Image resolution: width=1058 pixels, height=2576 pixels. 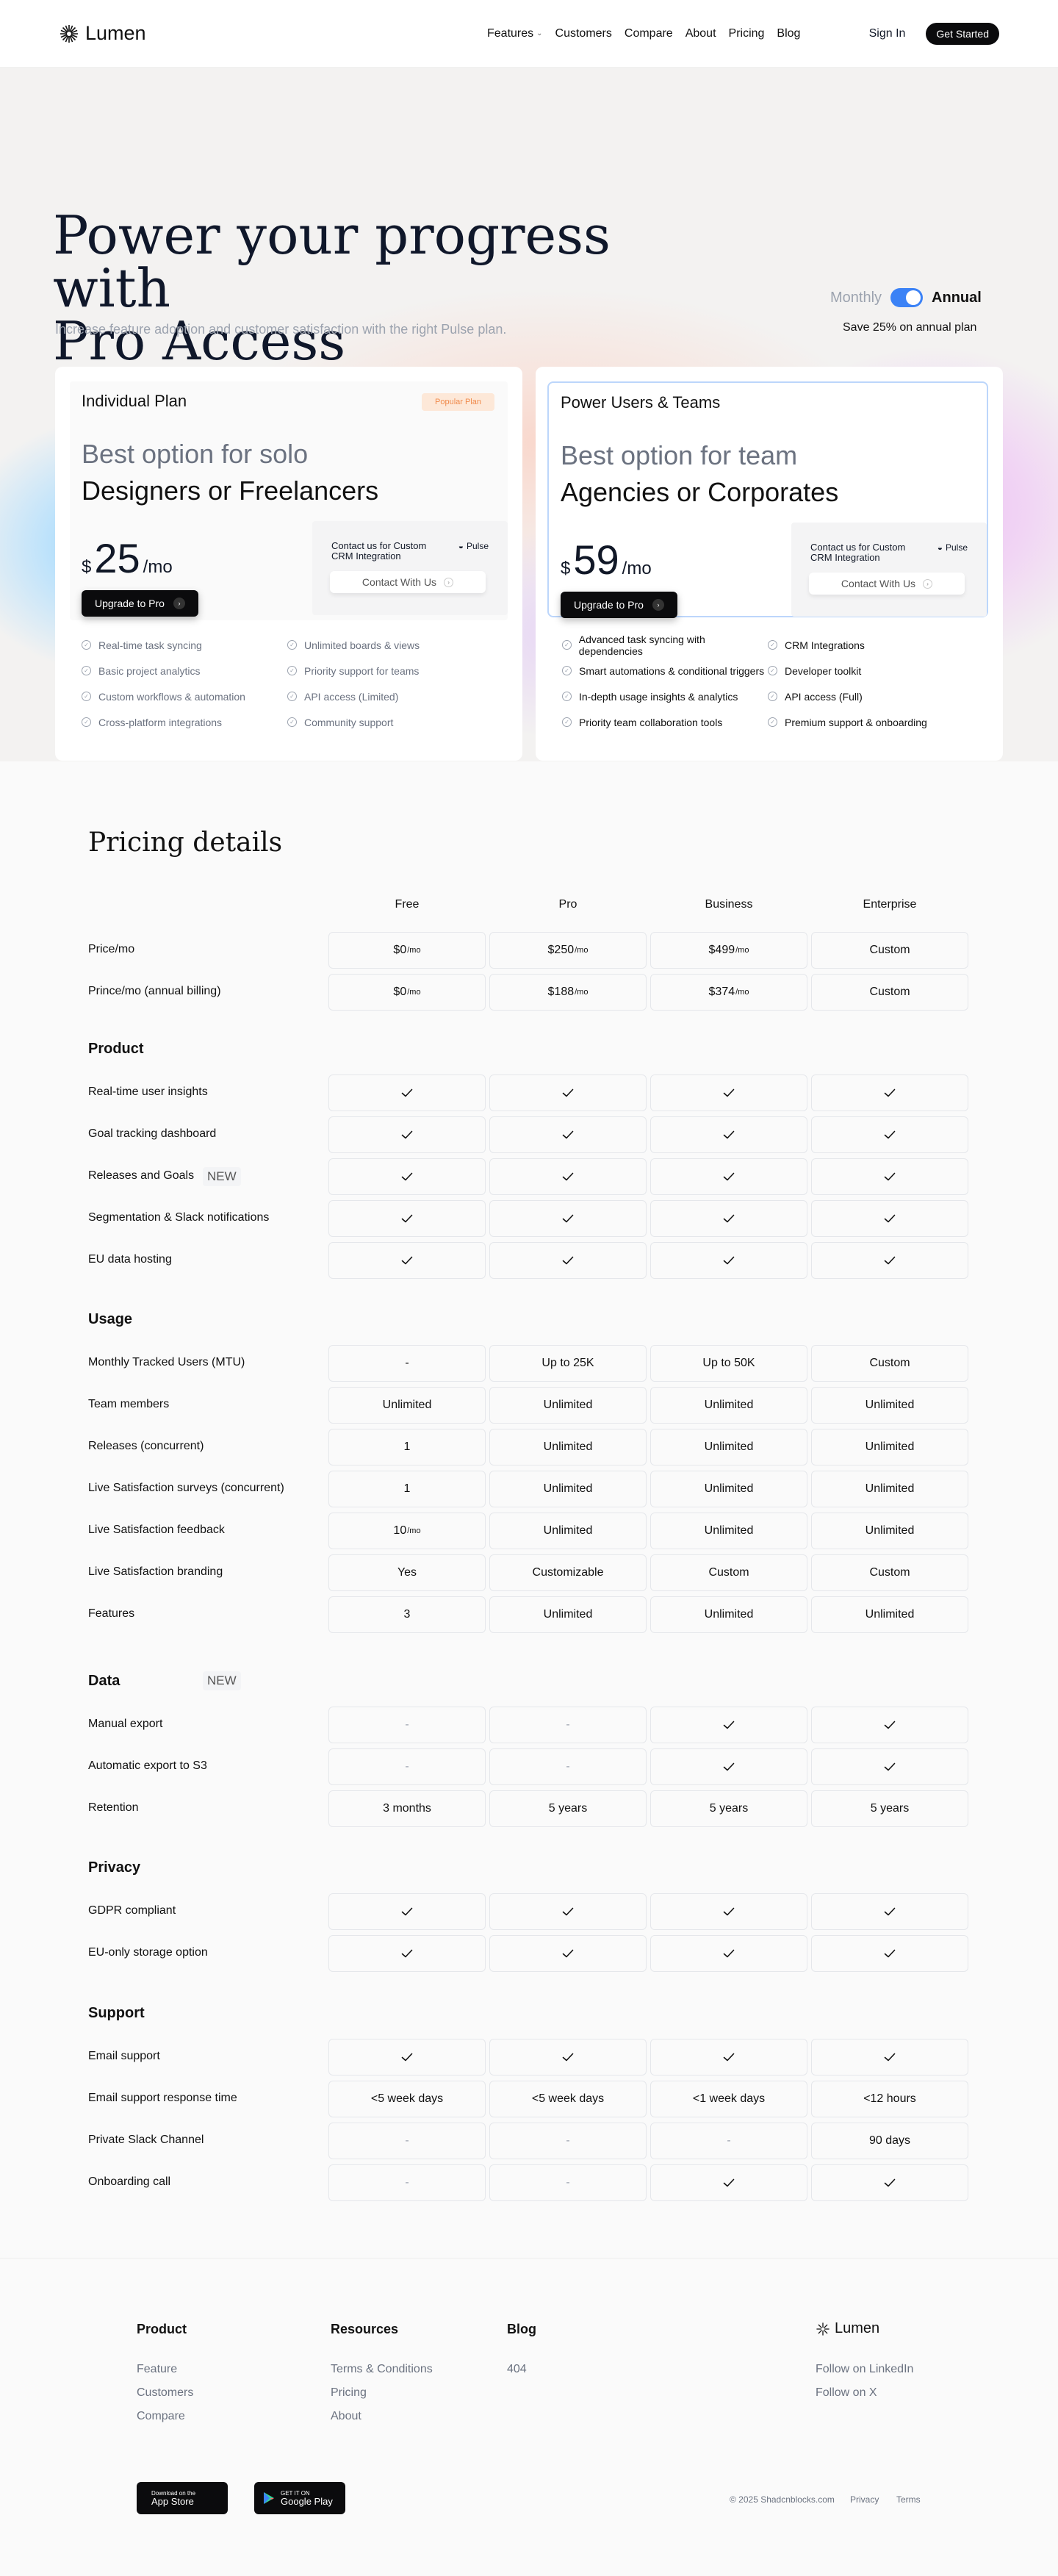 I want to click on nav-customers: Customers, so click(x=583, y=33).